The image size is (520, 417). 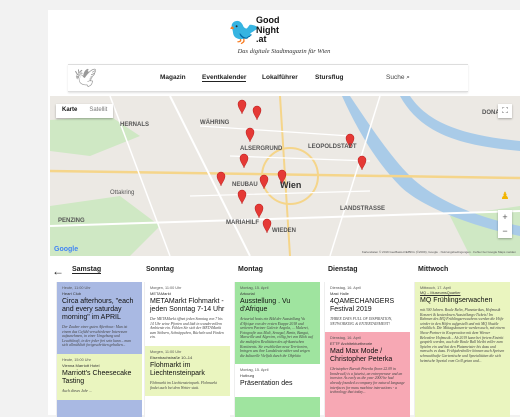 I want to click on map-label-wieden: WIEDEN, so click(x=284, y=231).